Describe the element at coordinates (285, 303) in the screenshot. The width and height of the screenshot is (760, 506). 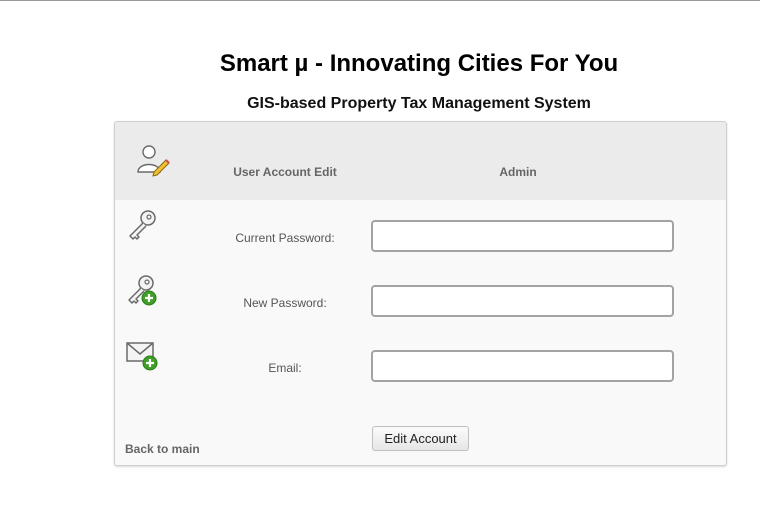
I see `new-password-label: New Password:` at that location.